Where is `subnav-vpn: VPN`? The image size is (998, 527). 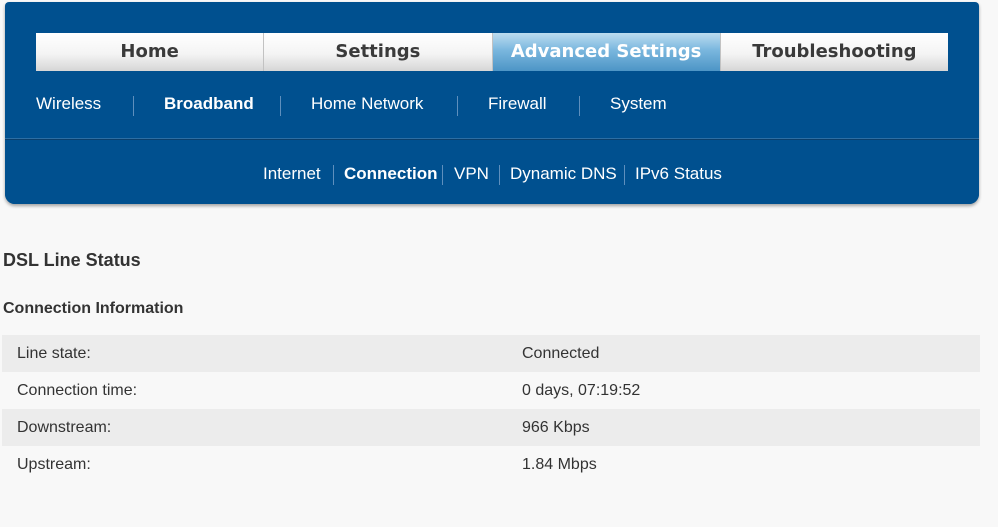 subnav-vpn: VPN is located at coordinates (471, 174).